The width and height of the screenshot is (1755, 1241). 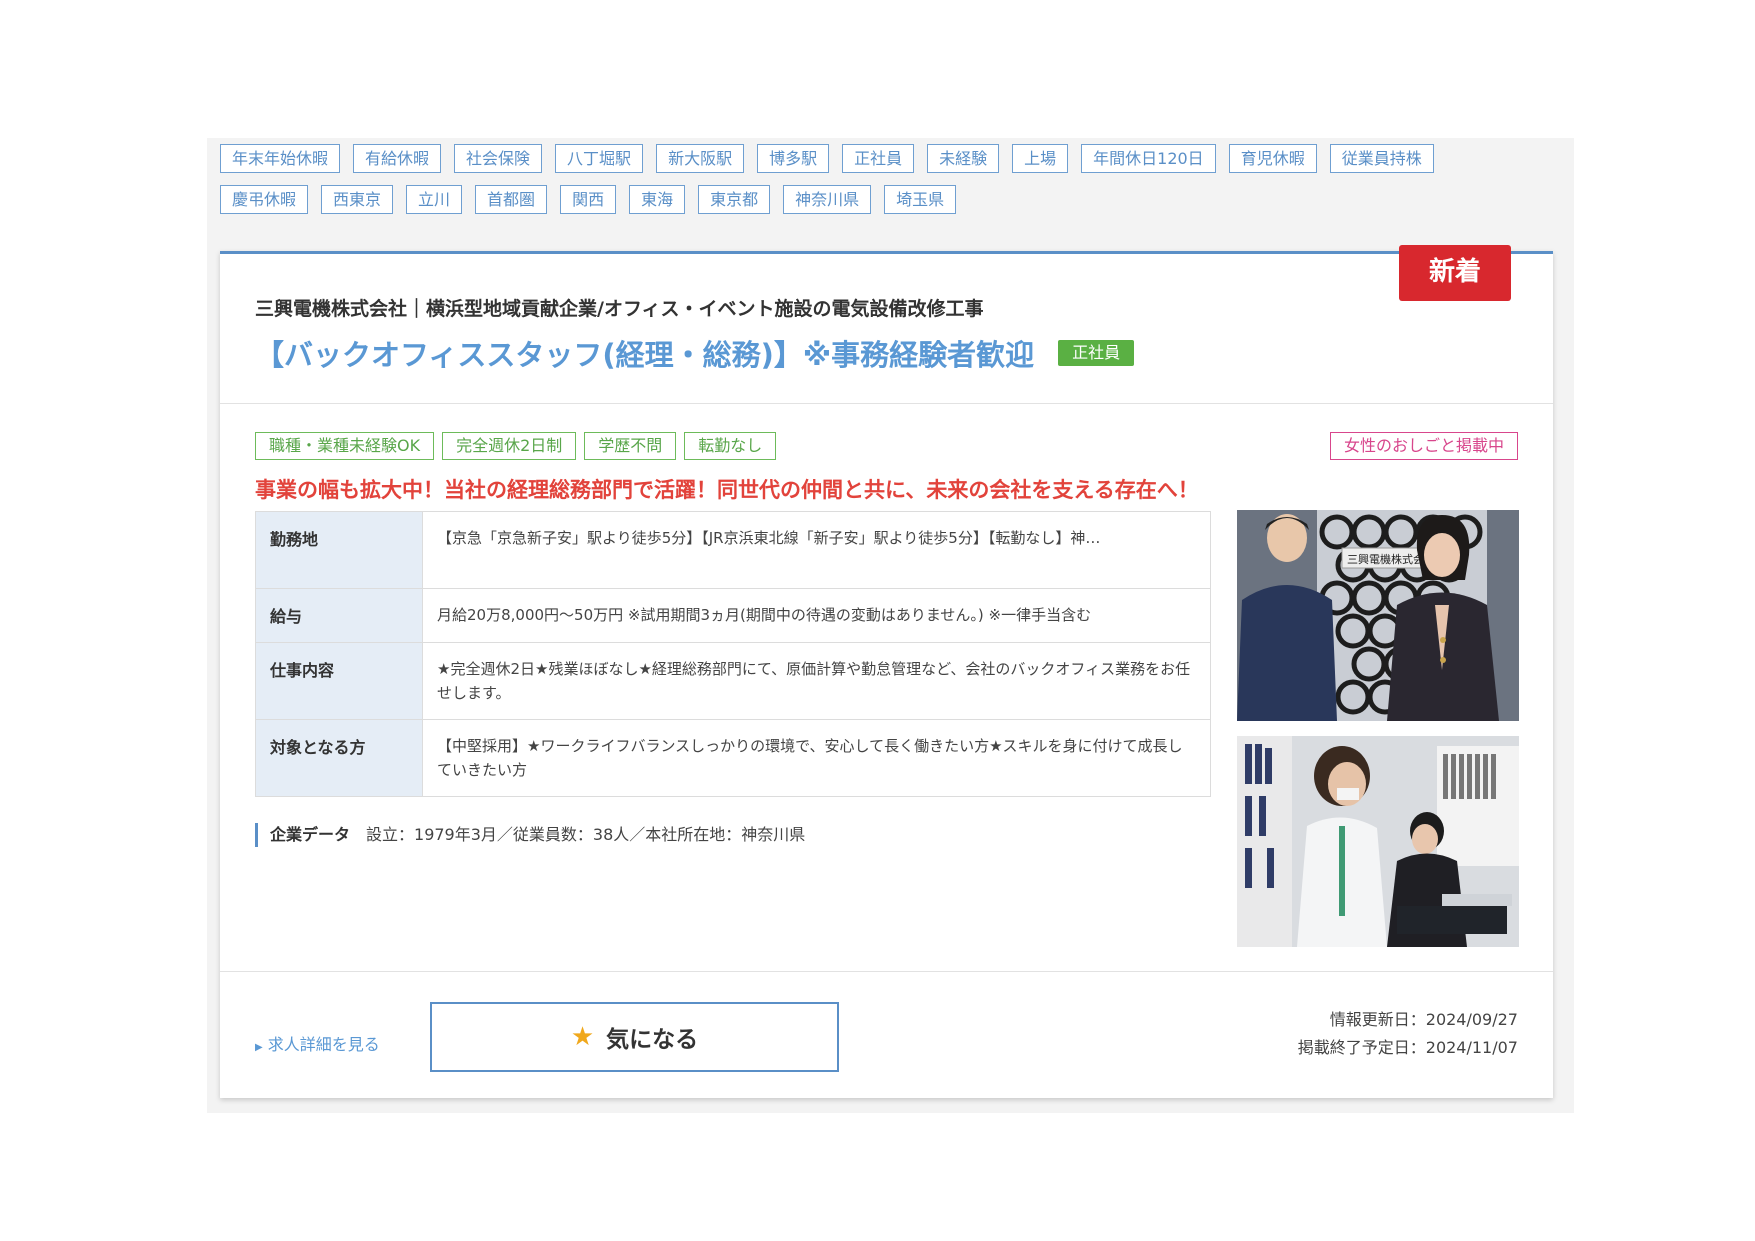 I want to click on job-detail-link: ▶ 求人詳細を見る, so click(x=317, y=1043).